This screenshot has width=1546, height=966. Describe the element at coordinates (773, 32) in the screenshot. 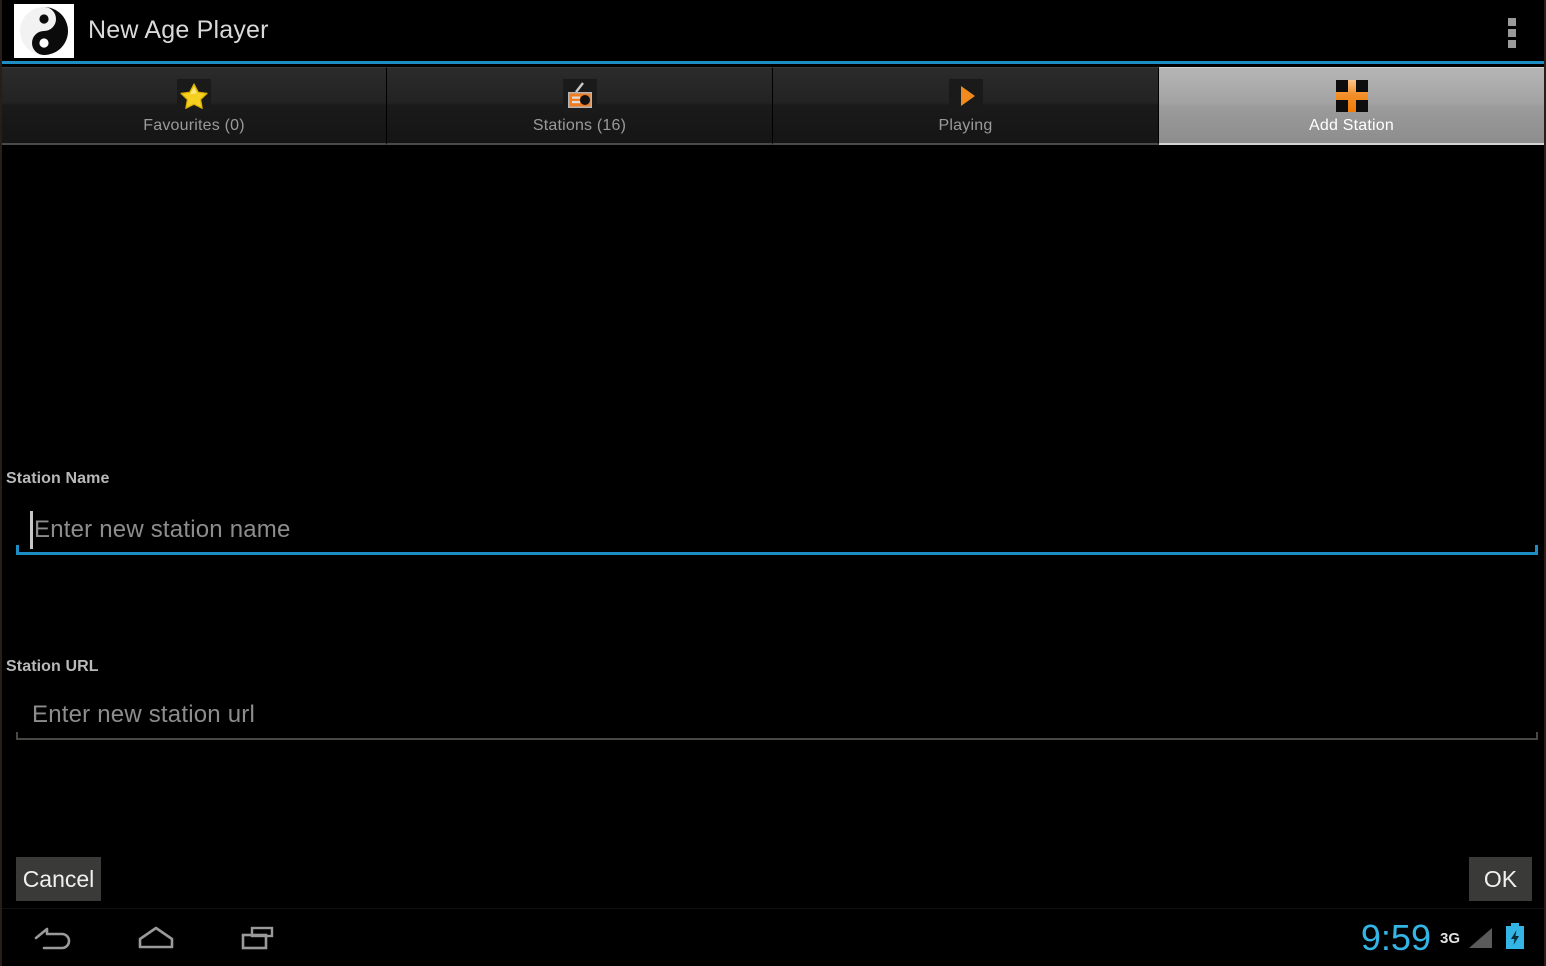

I see `app-title-bar: New Age Player` at that location.